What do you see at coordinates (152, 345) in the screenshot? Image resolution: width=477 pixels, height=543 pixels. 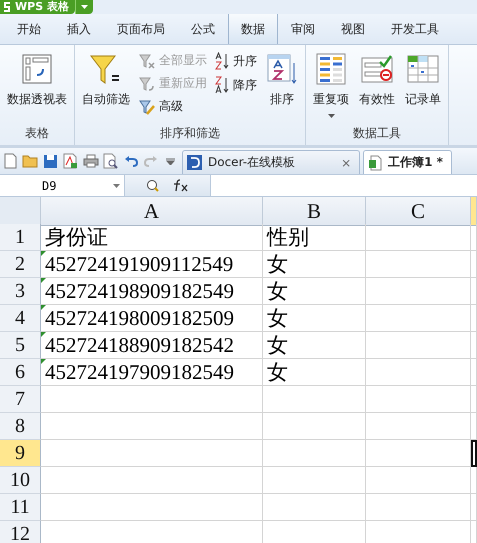 I see `table-cell: 452724188909182542` at bounding box center [152, 345].